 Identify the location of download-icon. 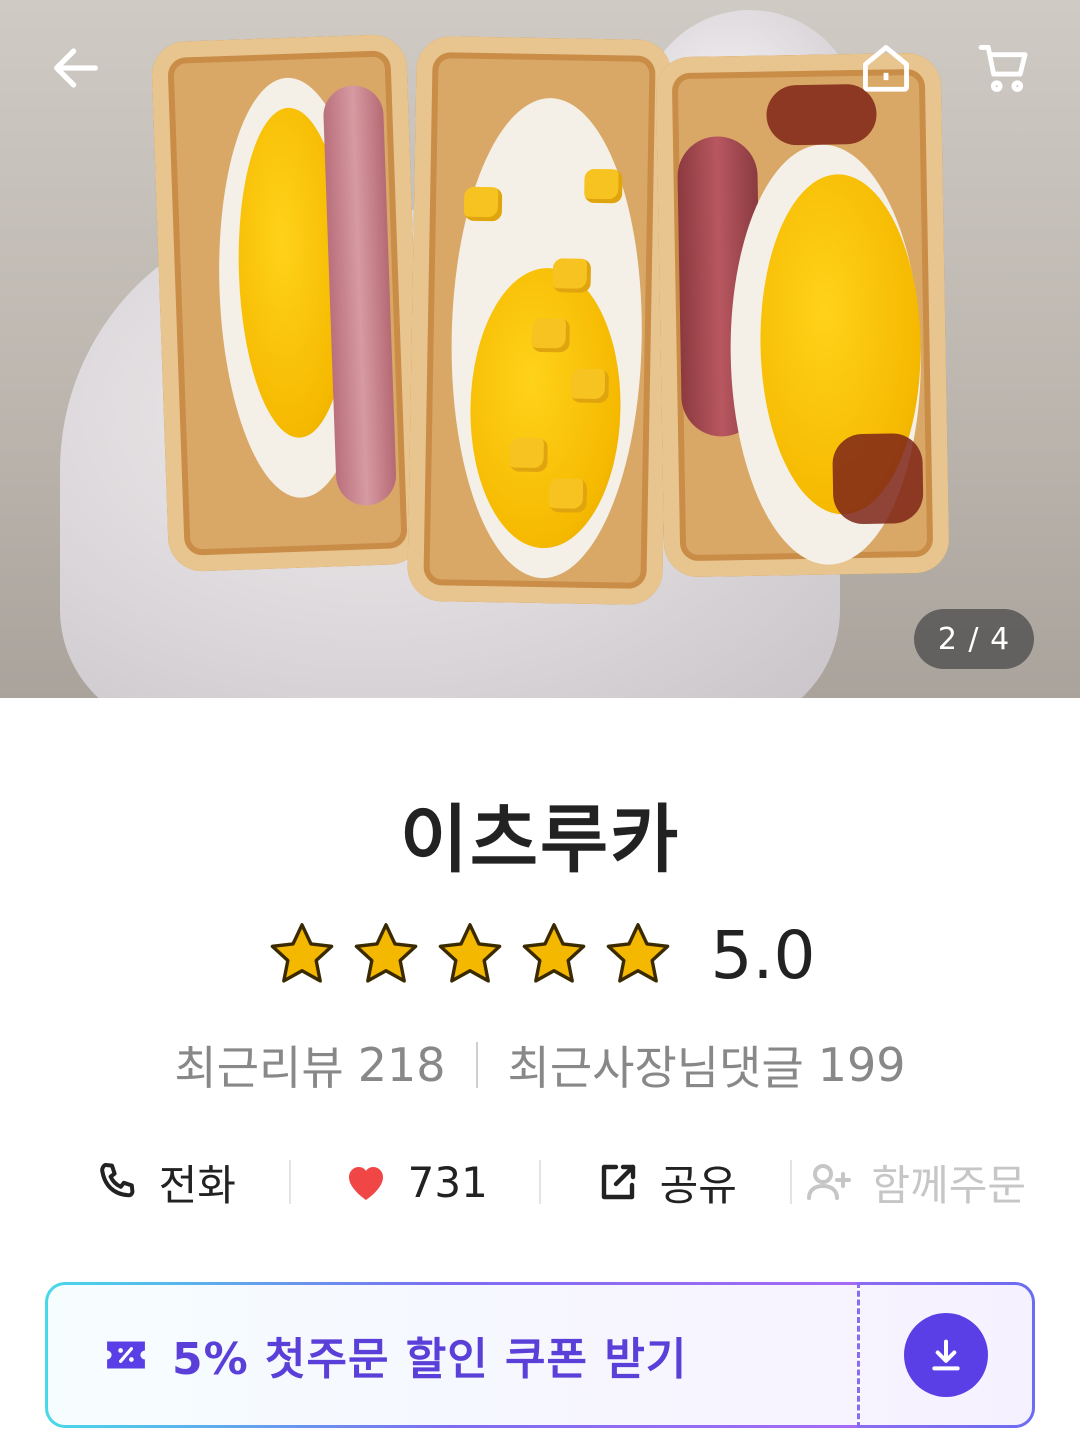
(946, 1355).